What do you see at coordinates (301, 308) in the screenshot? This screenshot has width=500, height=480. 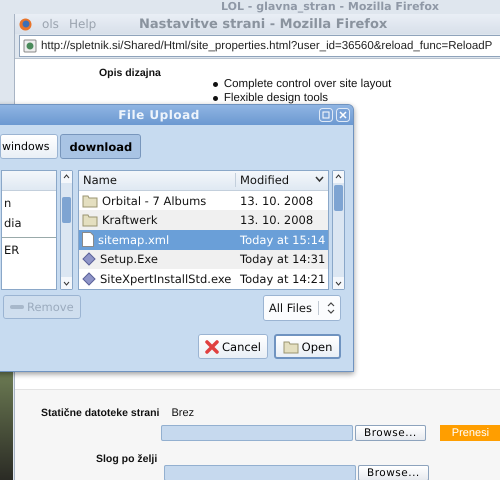 I see `filter-dropdown: All Files` at bounding box center [301, 308].